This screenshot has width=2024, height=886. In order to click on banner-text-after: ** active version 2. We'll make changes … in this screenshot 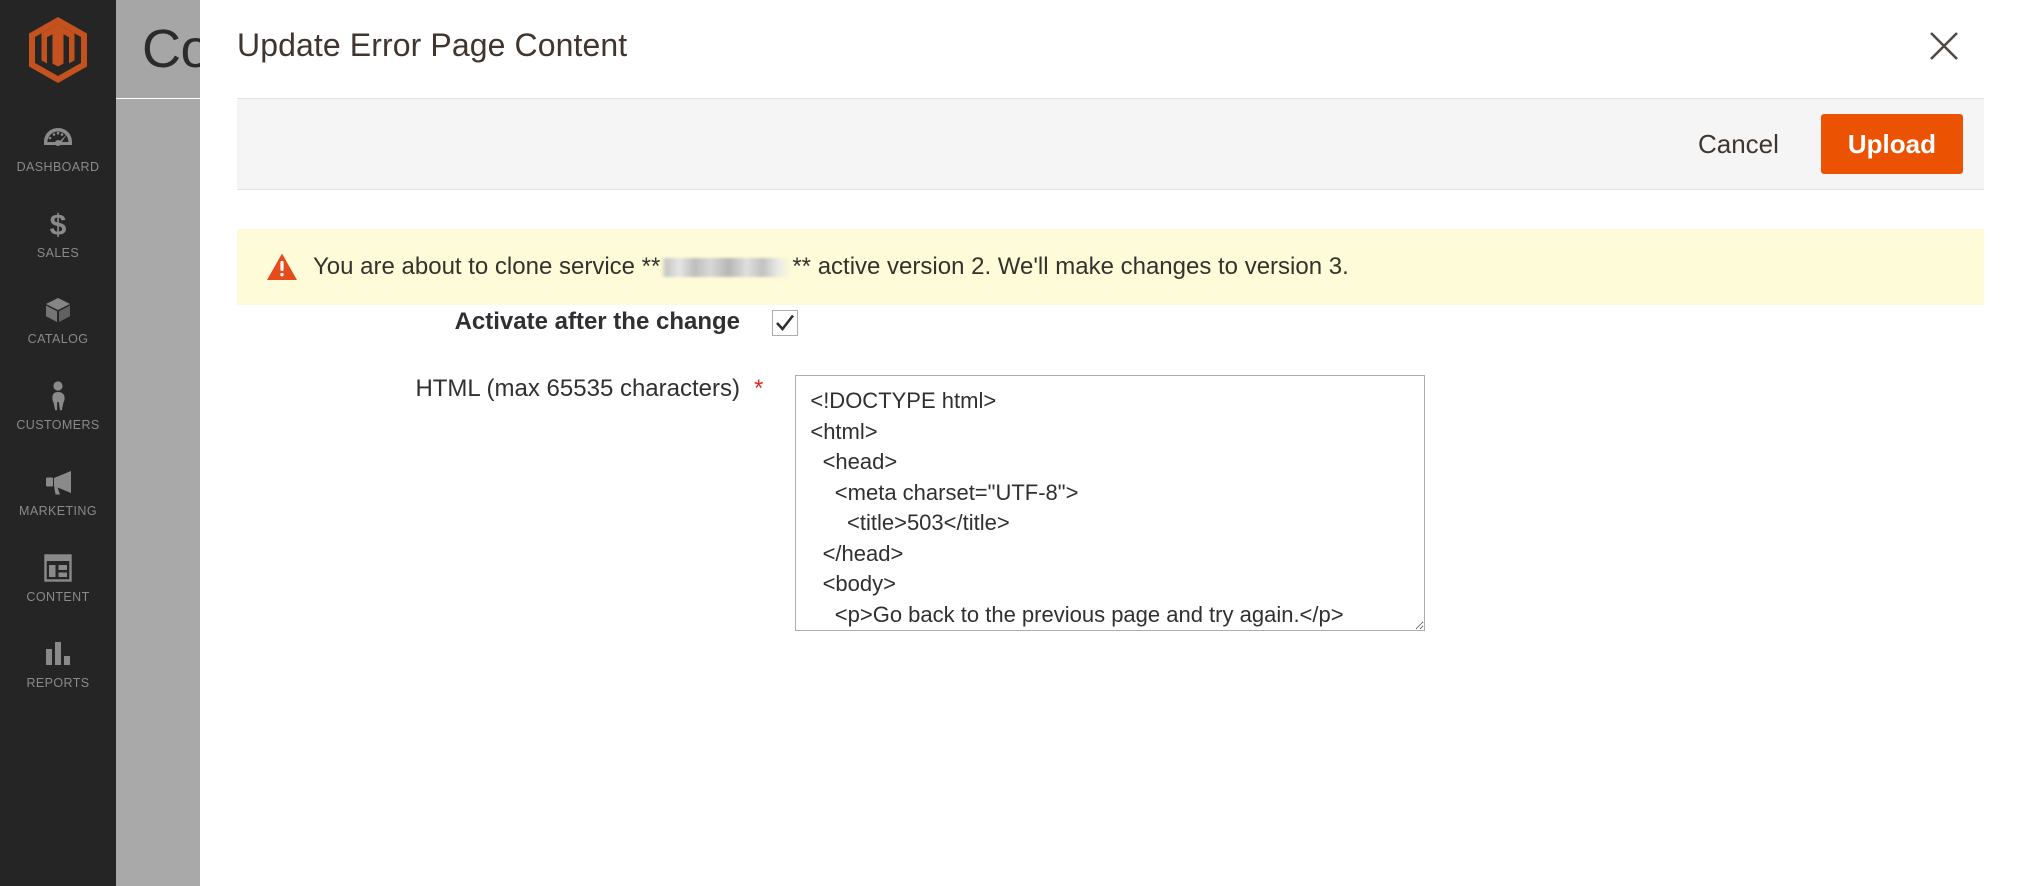, I will do `click(1070, 266)`.